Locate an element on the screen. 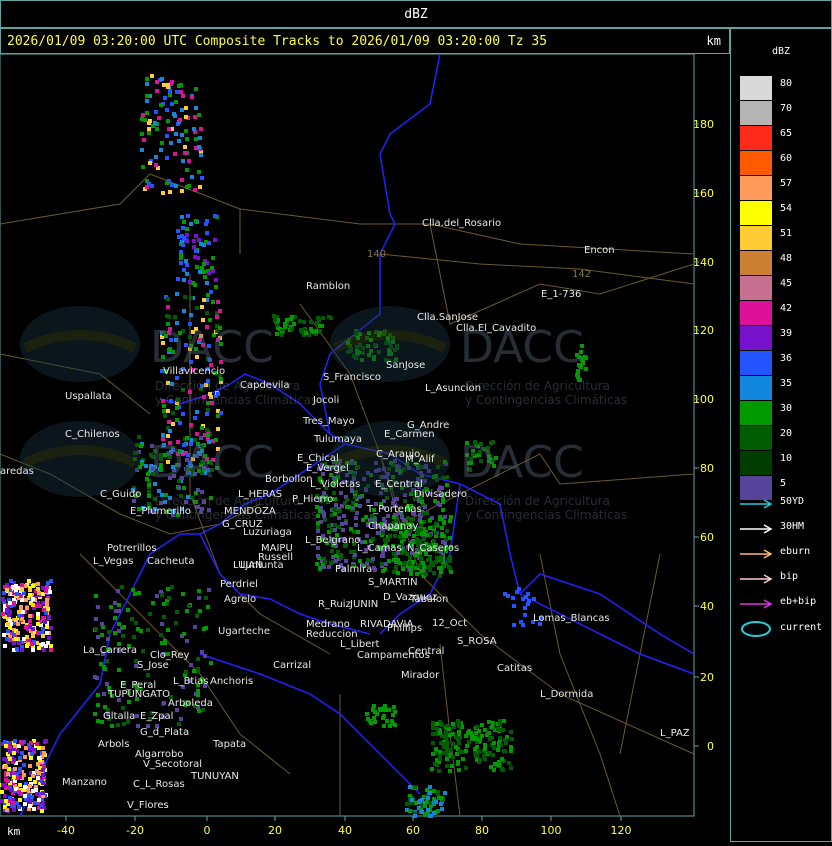  place-label: 142 is located at coordinates (581, 274).